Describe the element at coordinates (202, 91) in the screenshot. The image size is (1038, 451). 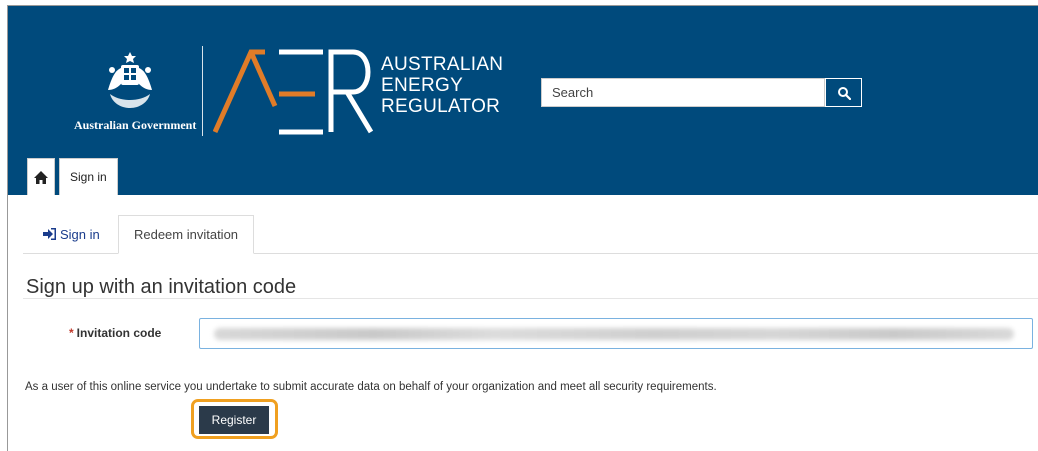
I see `logo-divider` at that location.